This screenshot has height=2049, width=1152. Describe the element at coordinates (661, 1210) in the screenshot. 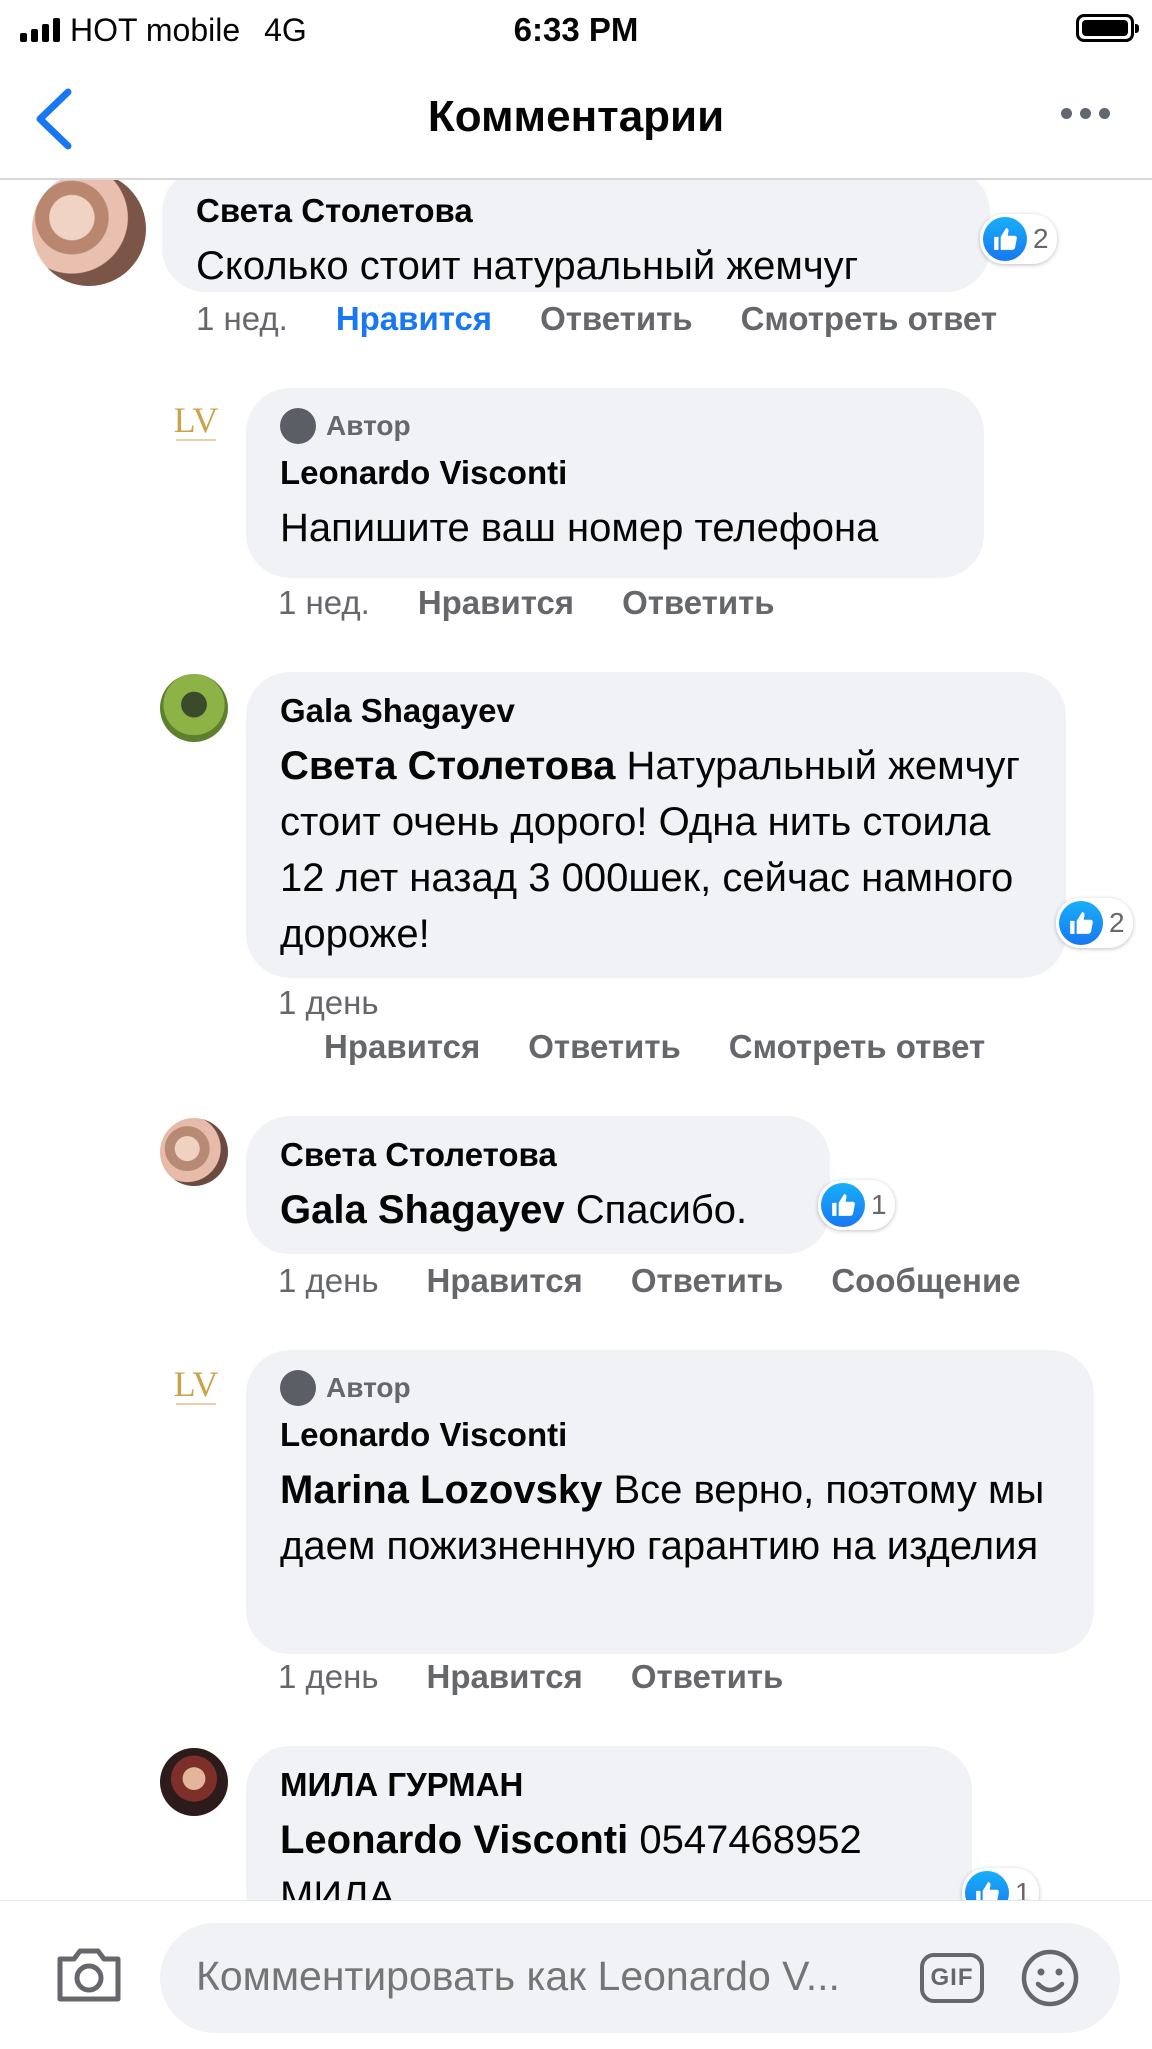

I see `comment-body: Спасибо.` at that location.